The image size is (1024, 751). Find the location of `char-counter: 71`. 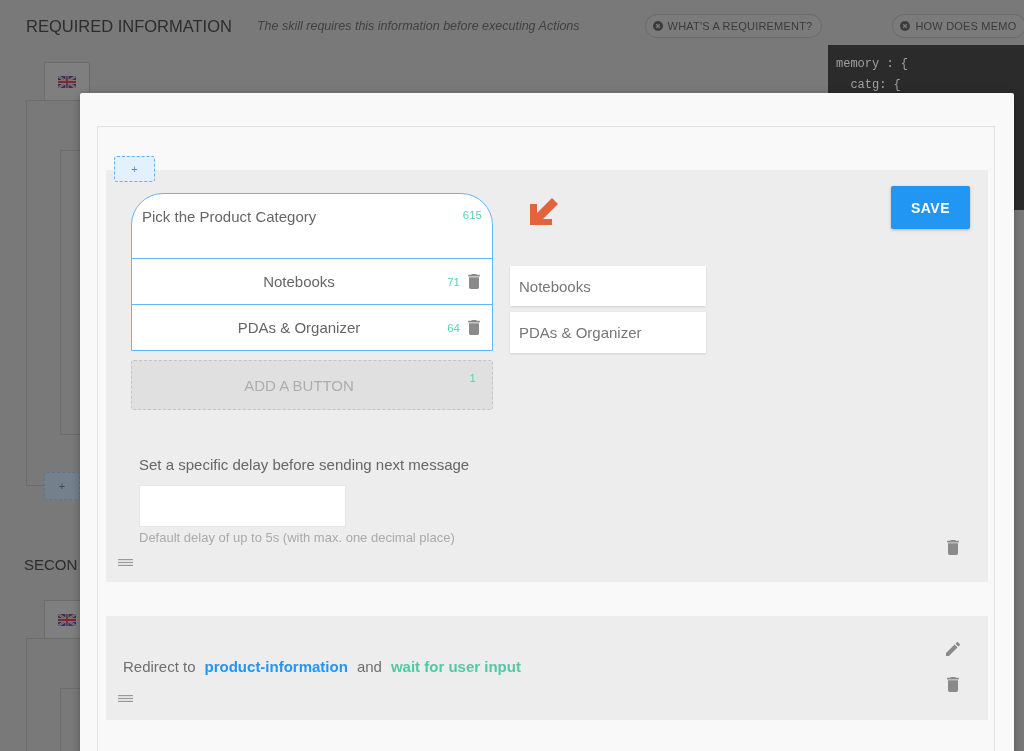

char-counter: 71 is located at coordinates (453, 281).